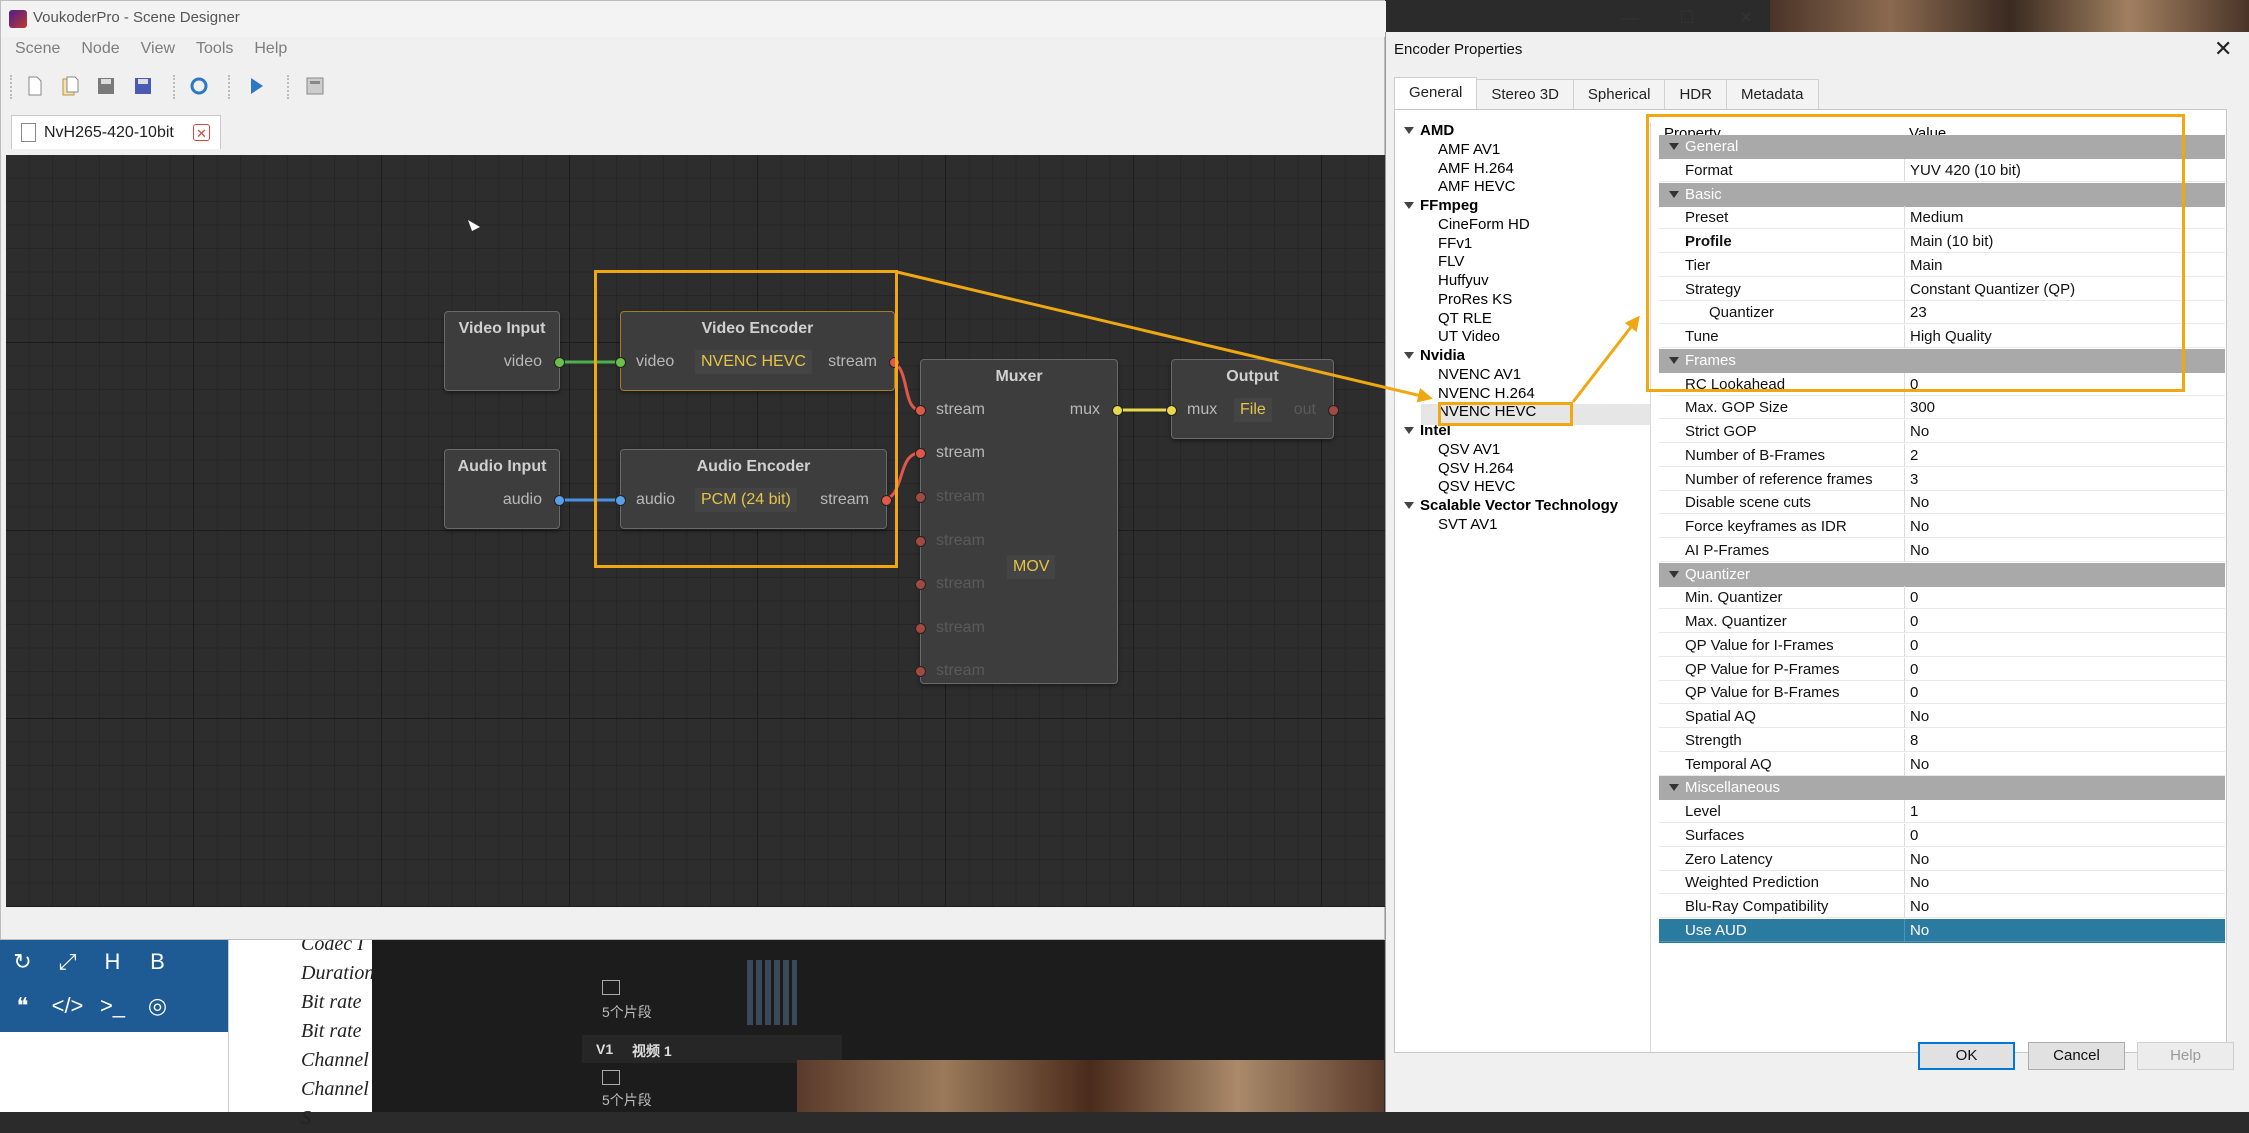 Image resolution: width=2249 pixels, height=1133 pixels. What do you see at coordinates (1605, 359) in the screenshot?
I see `arrow-to-settings` at bounding box center [1605, 359].